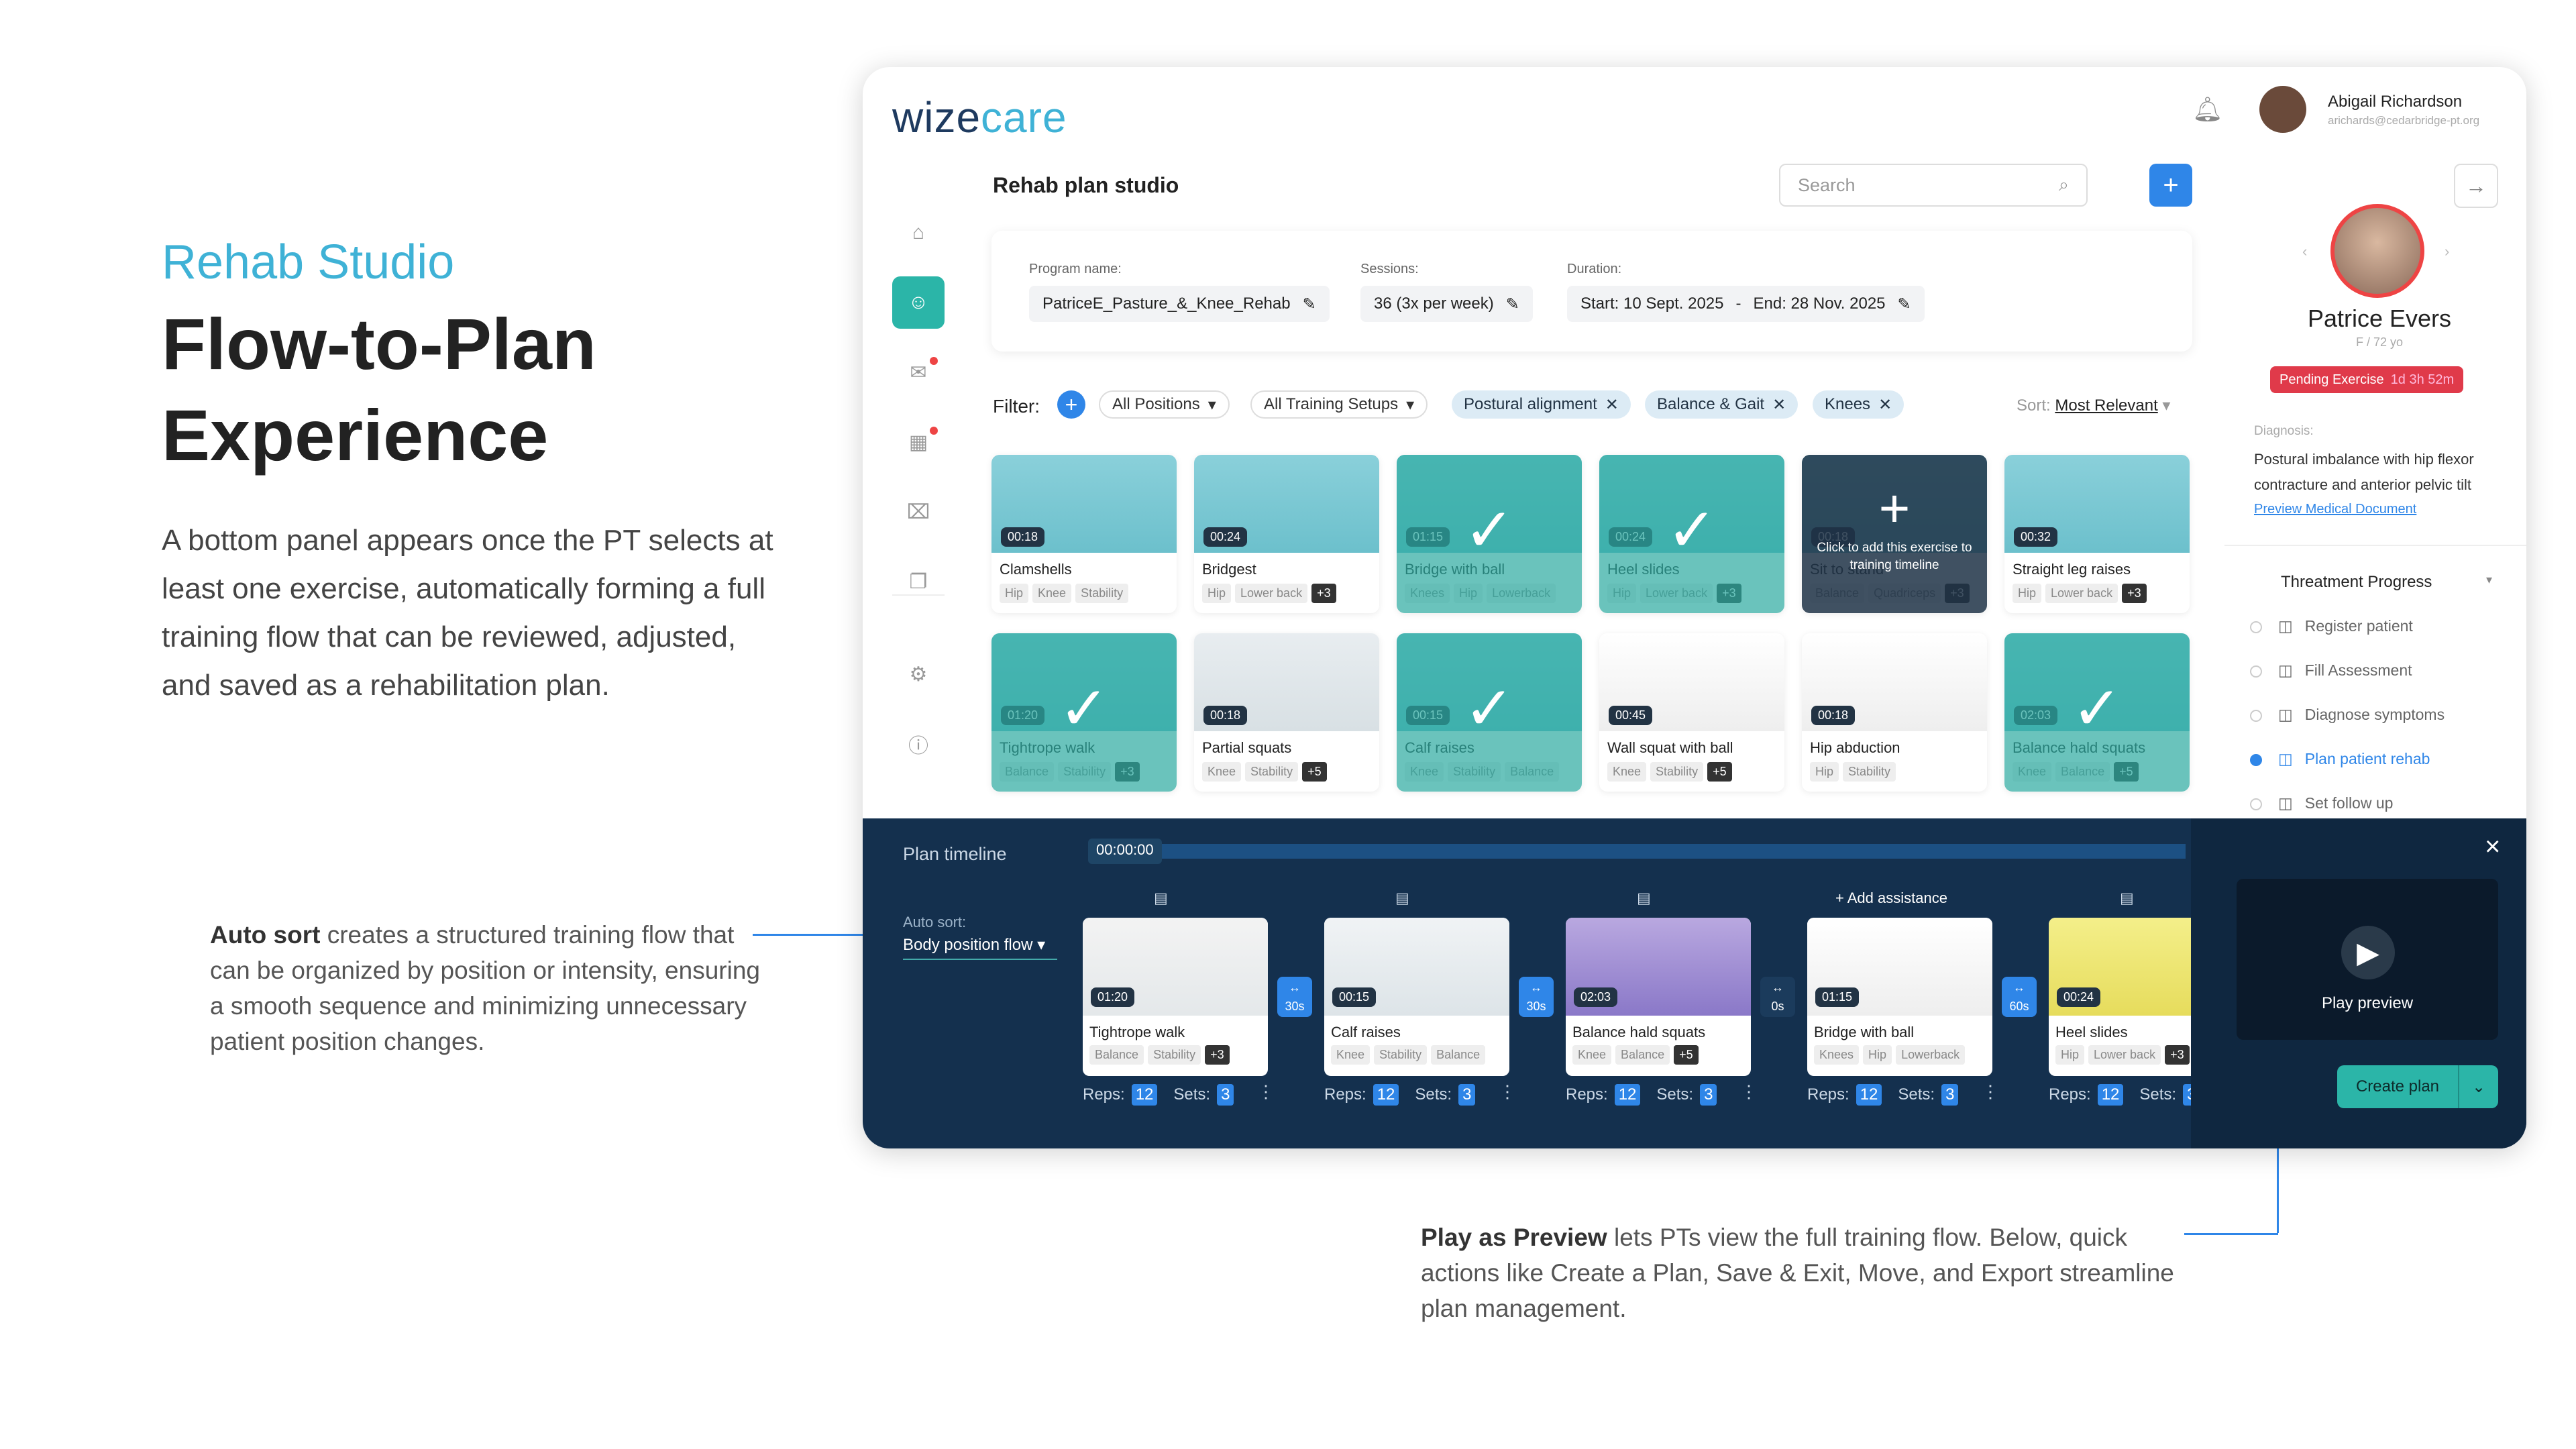  I want to click on exercise-card: 00:18 Partial squats Knee Stability +5, so click(1286, 712).